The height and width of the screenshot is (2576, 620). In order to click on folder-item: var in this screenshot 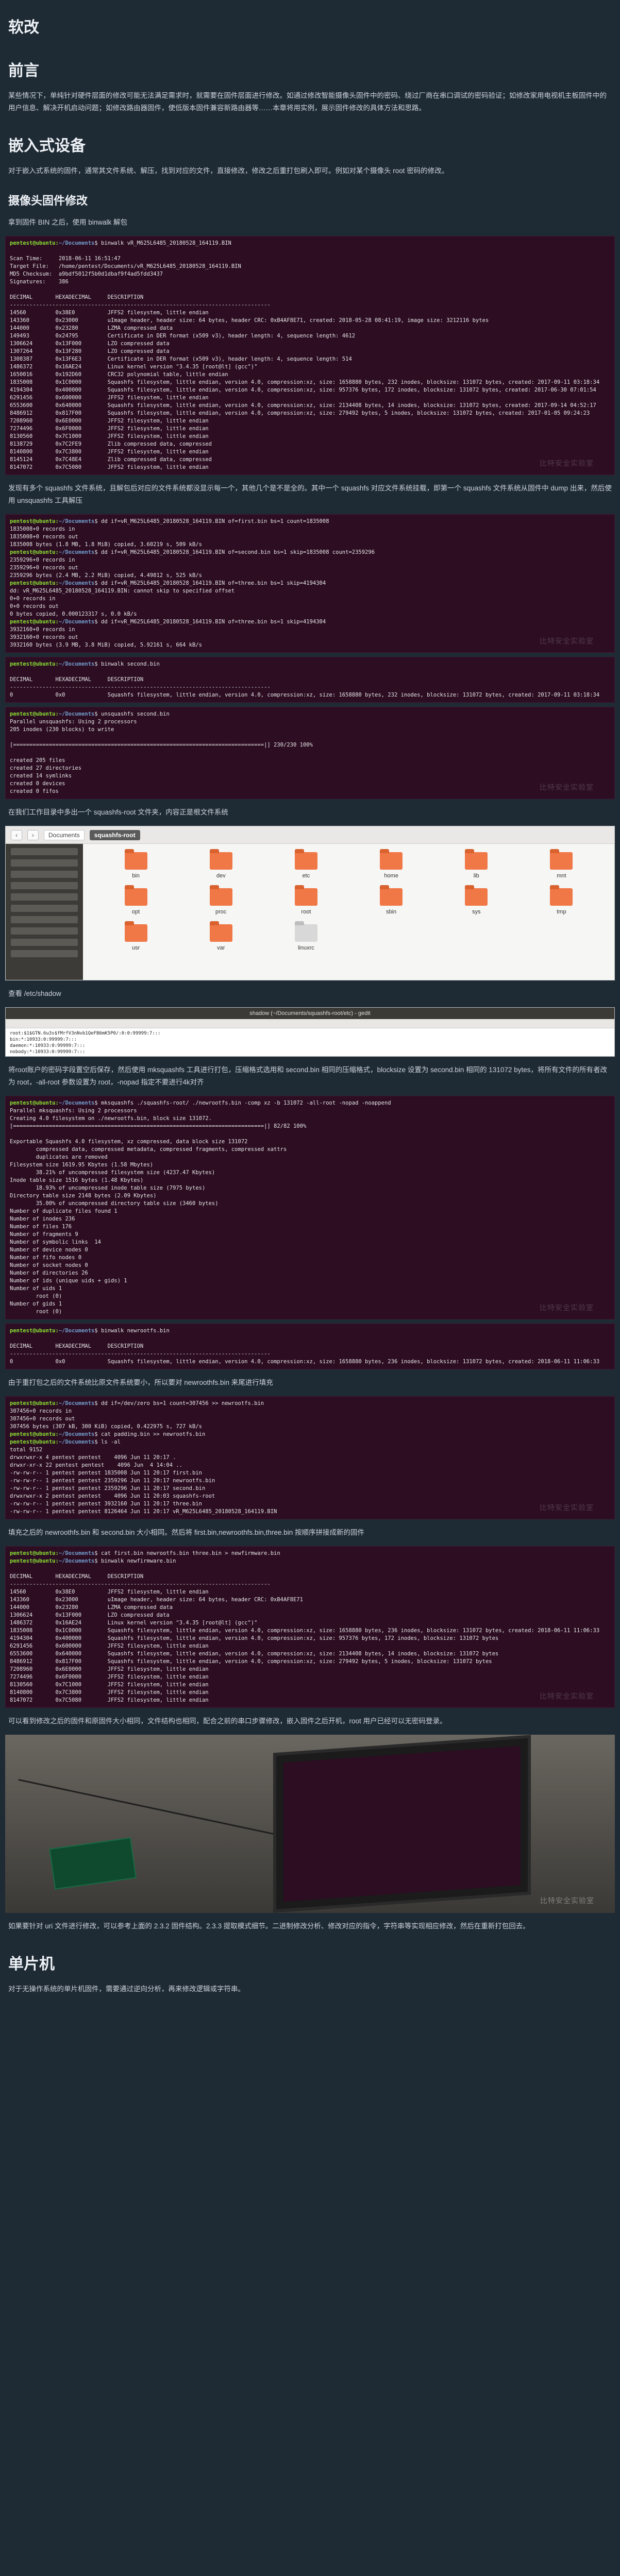, I will do `click(221, 936)`.